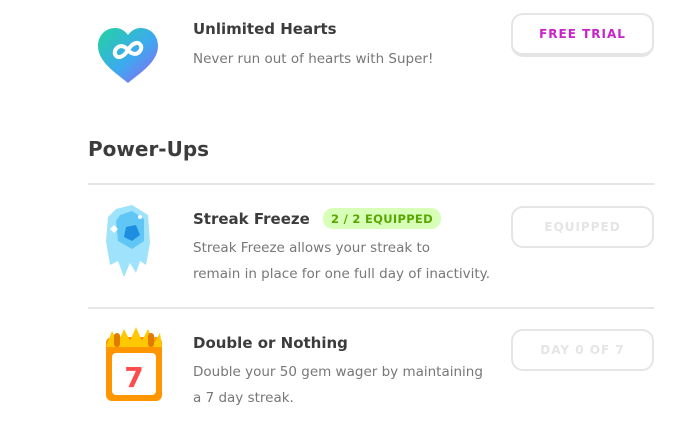 This screenshot has width=700, height=430. What do you see at coordinates (265, 29) in the screenshot?
I see `unlimited-hearts-title: Unlimited Hearts` at bounding box center [265, 29].